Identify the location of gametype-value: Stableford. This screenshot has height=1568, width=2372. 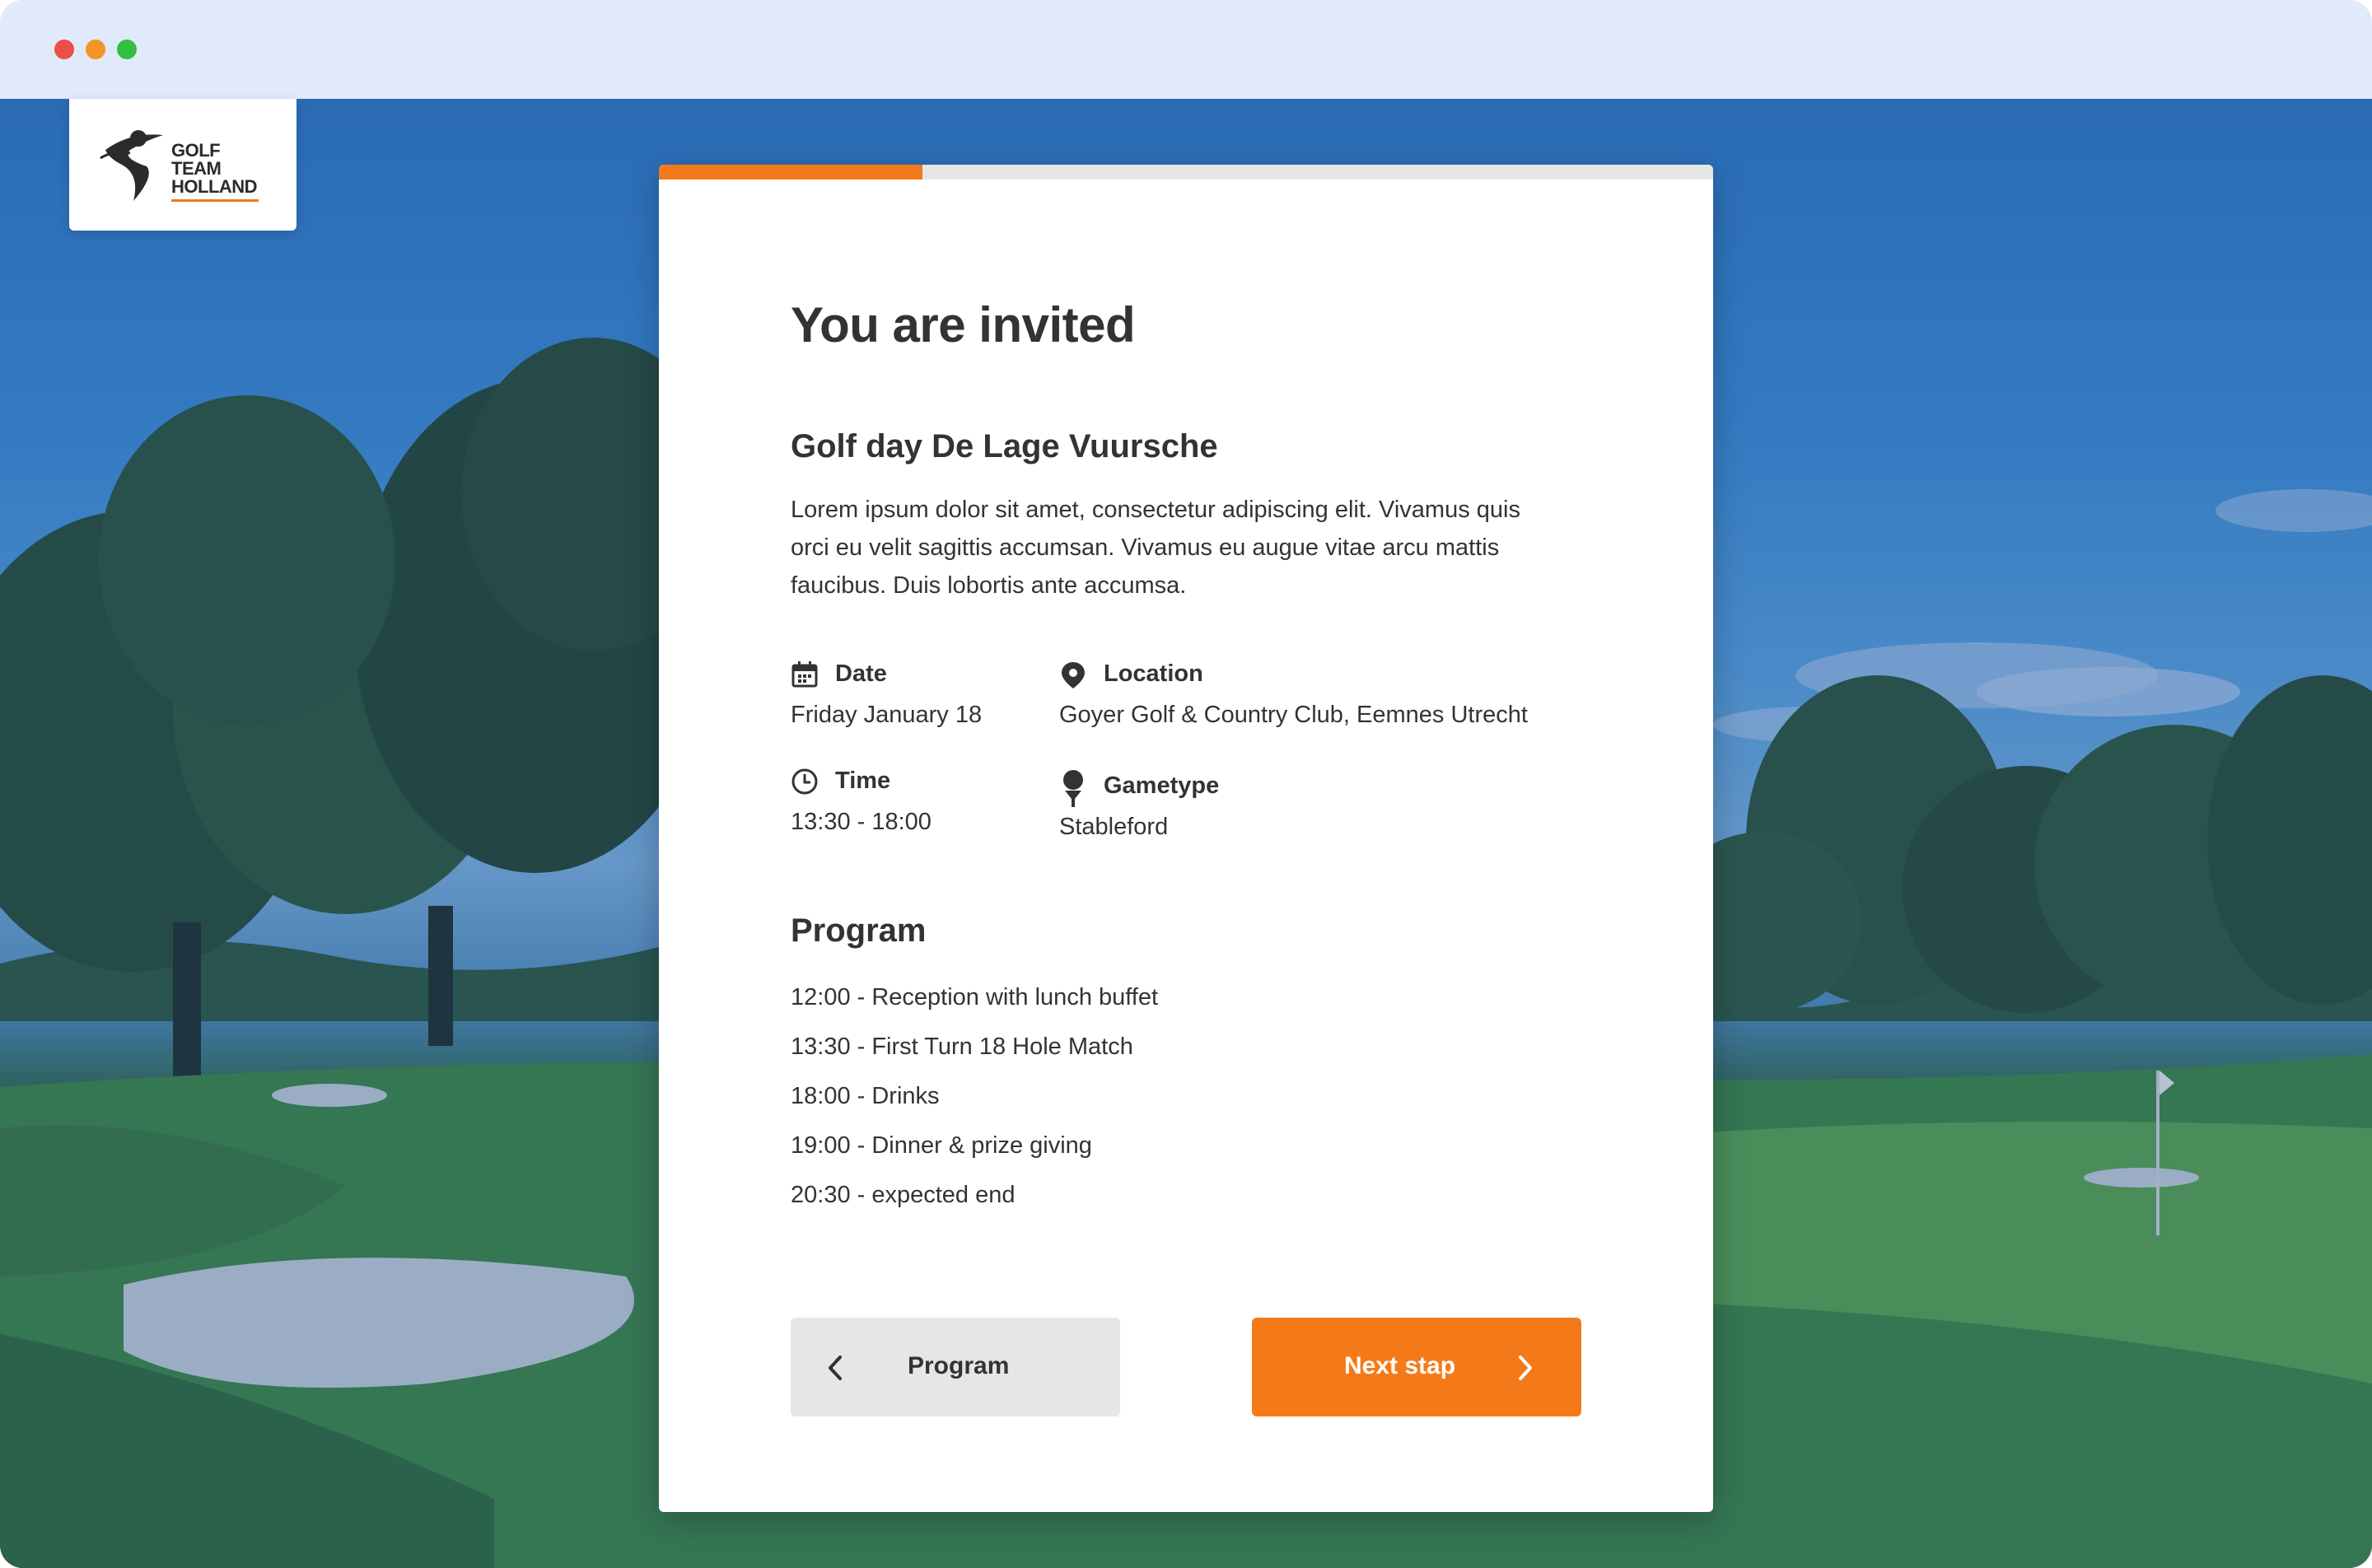
(1114, 827).